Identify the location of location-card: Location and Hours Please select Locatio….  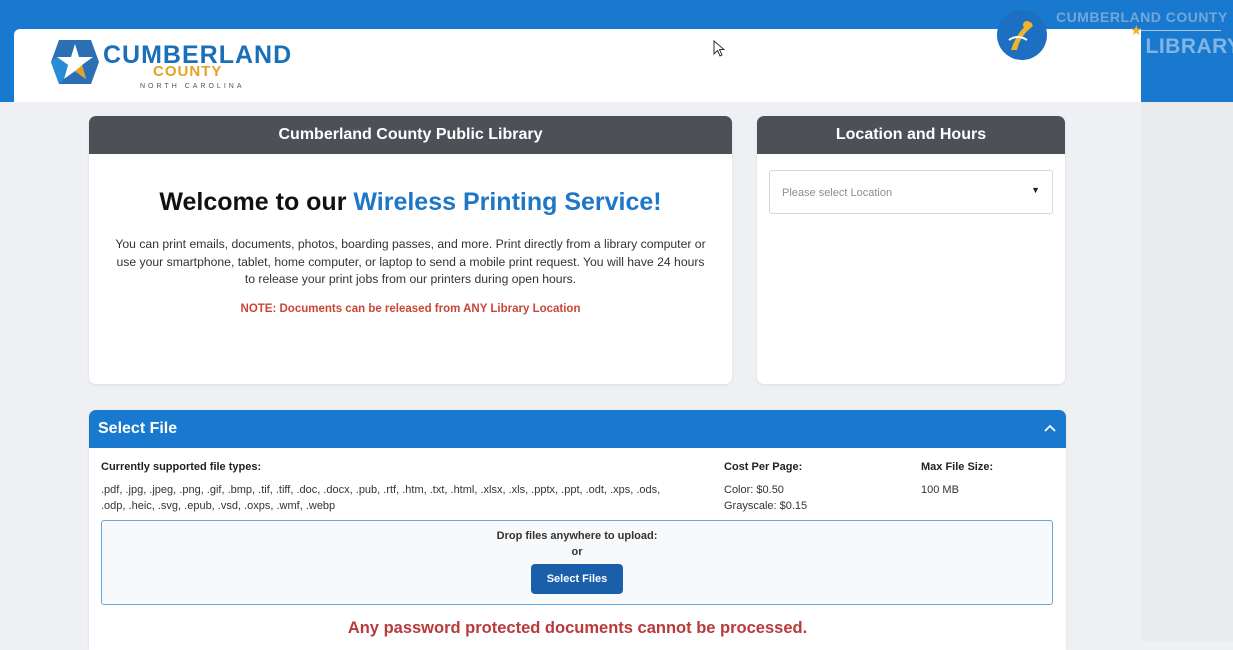
(911, 250).